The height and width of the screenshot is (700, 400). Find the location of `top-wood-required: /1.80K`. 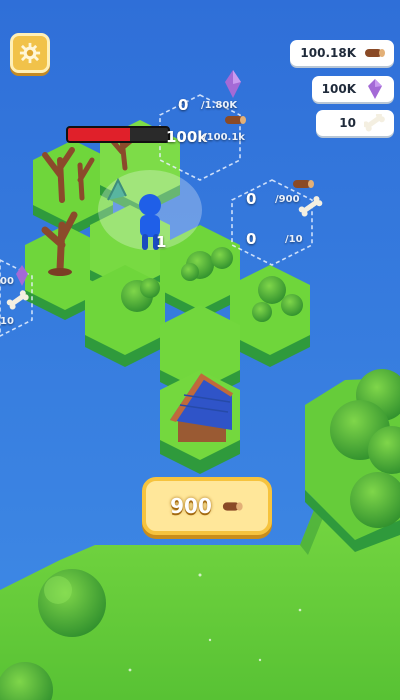

top-wood-required: /1.80K is located at coordinates (219, 105).